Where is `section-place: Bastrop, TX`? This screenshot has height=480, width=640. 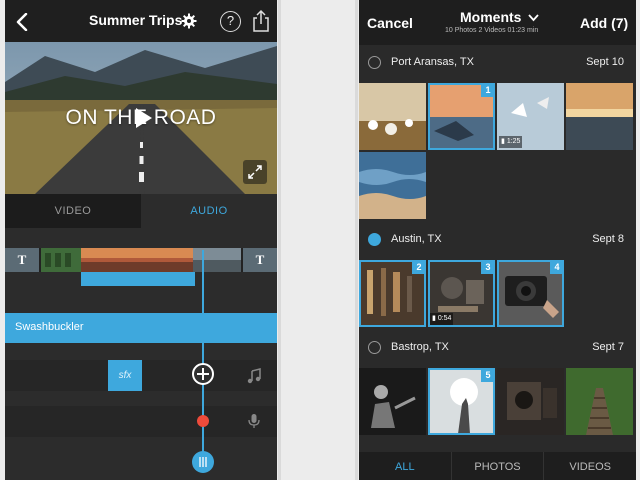 section-place: Bastrop, TX is located at coordinates (420, 347).